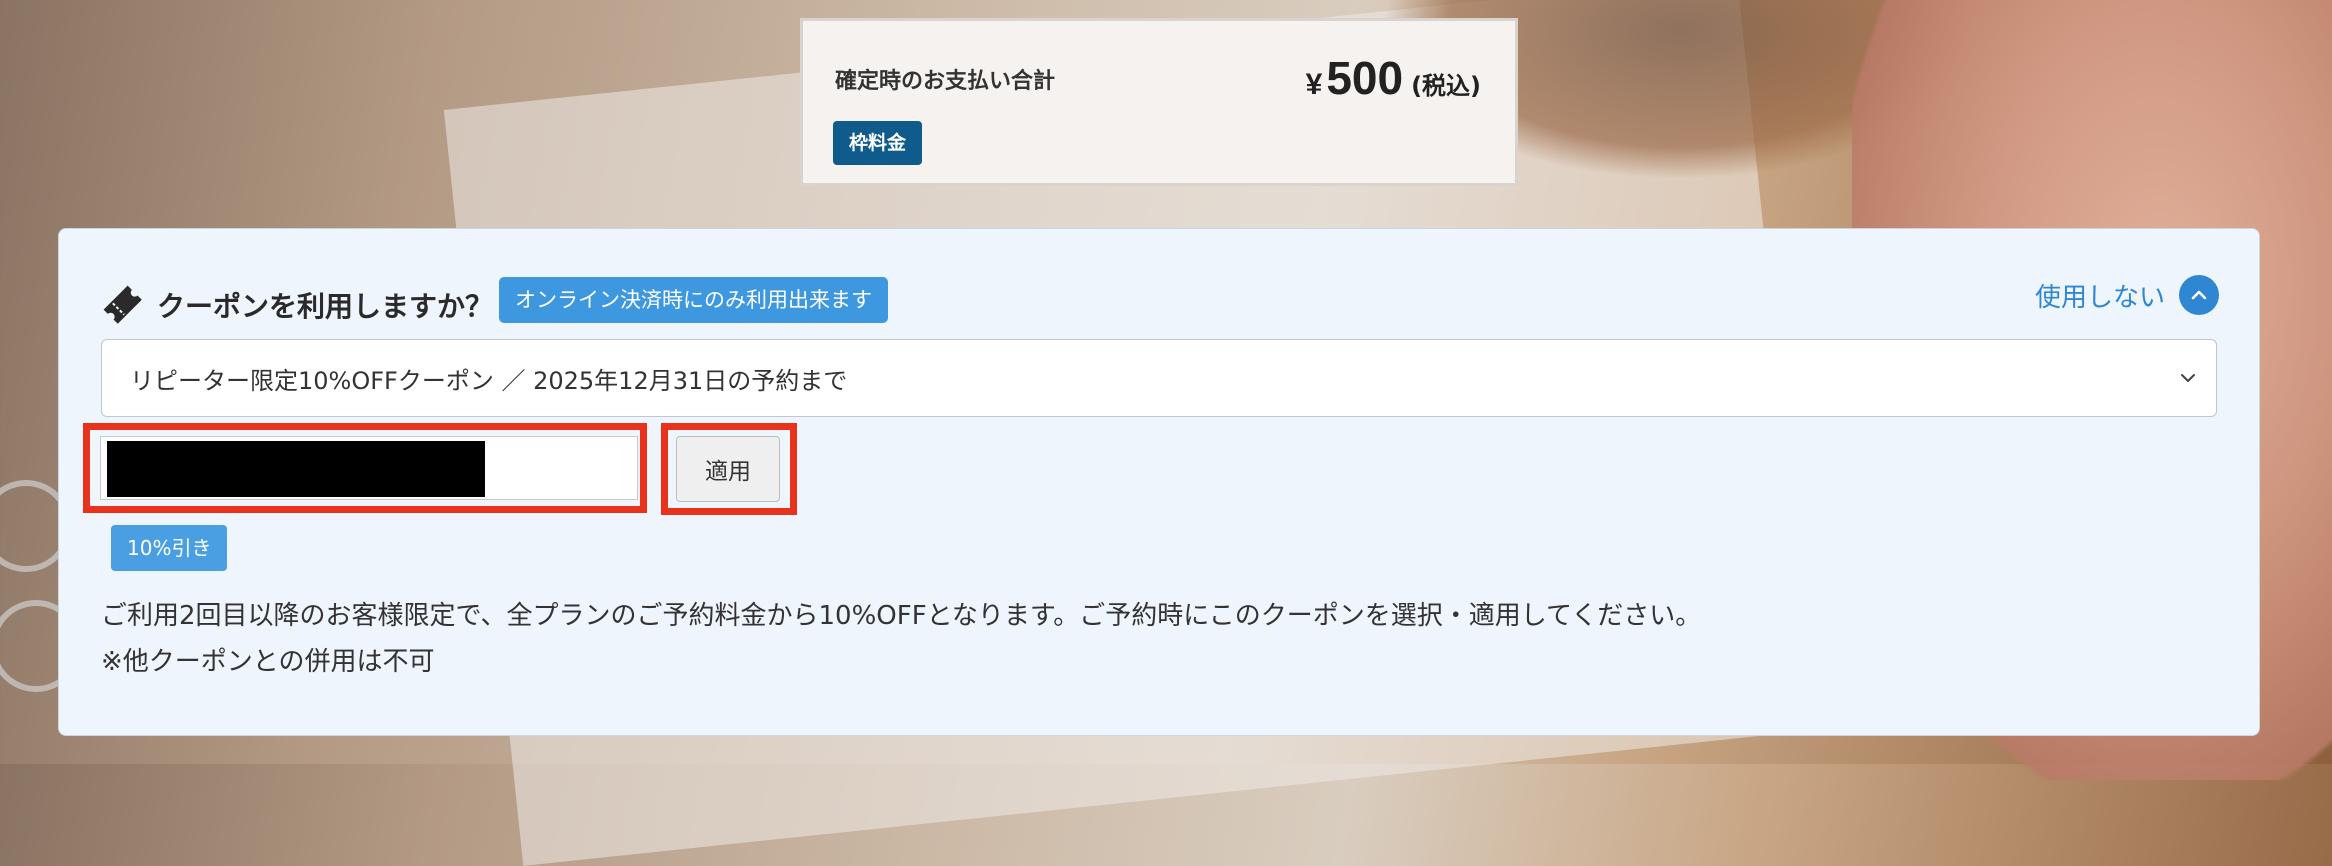 This screenshot has width=2332, height=866. I want to click on discount-badge: 10%引き, so click(169, 548).